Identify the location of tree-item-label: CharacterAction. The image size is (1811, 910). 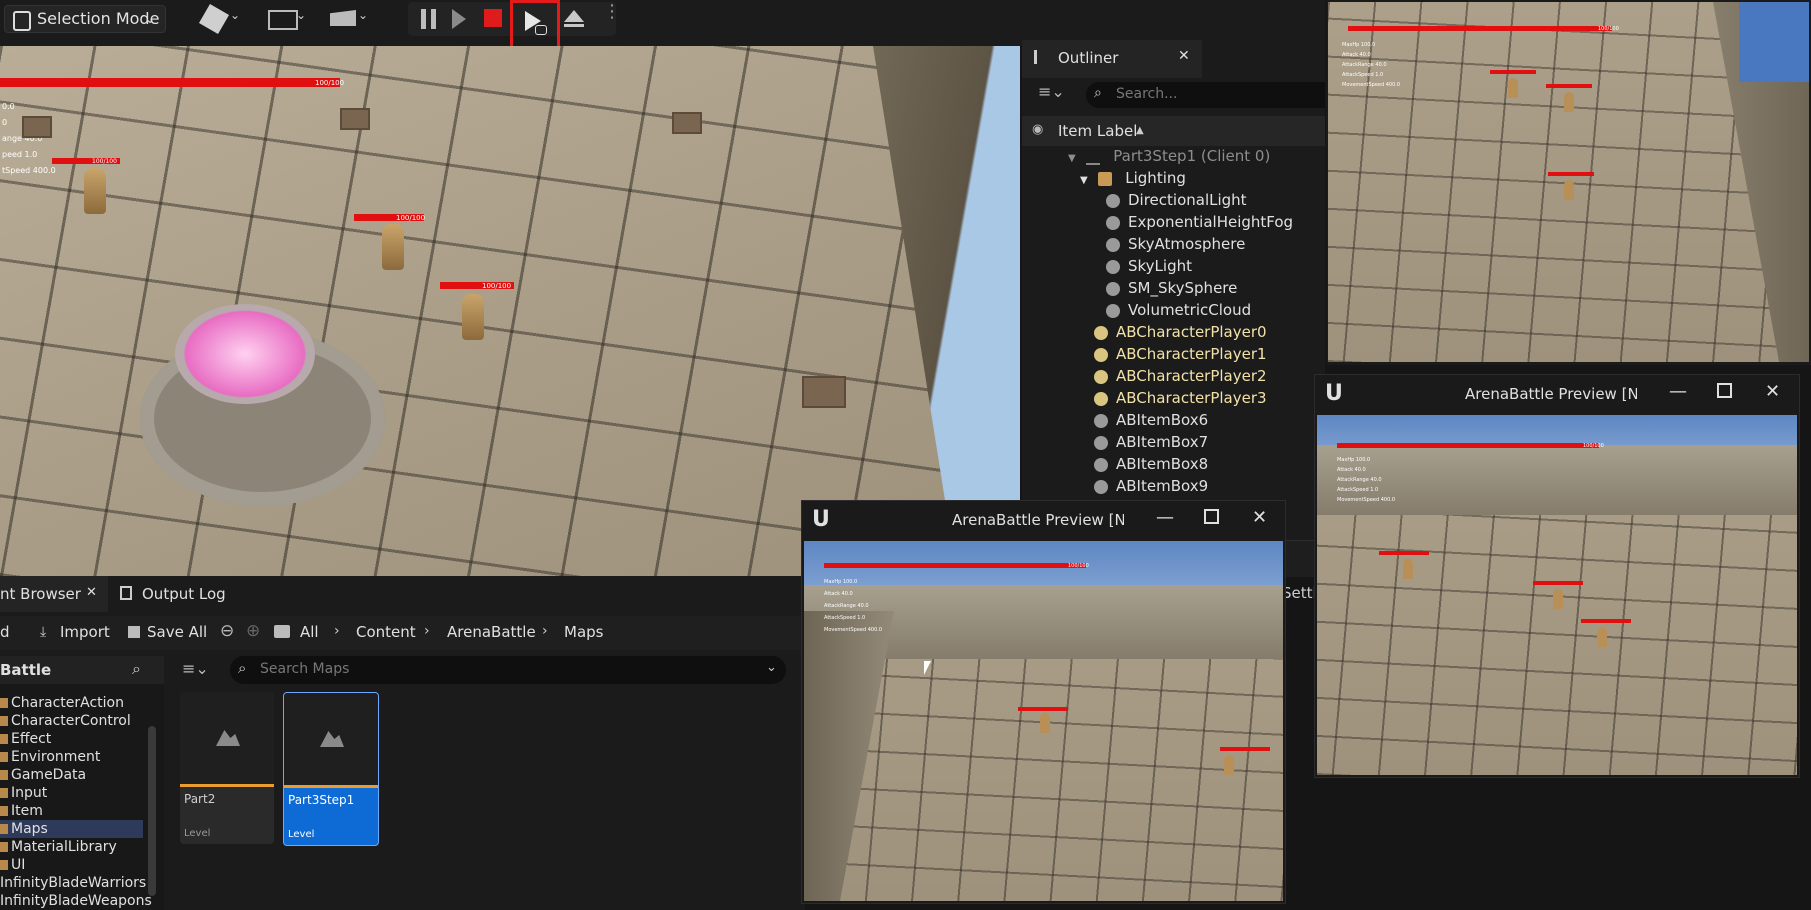
(67, 703).